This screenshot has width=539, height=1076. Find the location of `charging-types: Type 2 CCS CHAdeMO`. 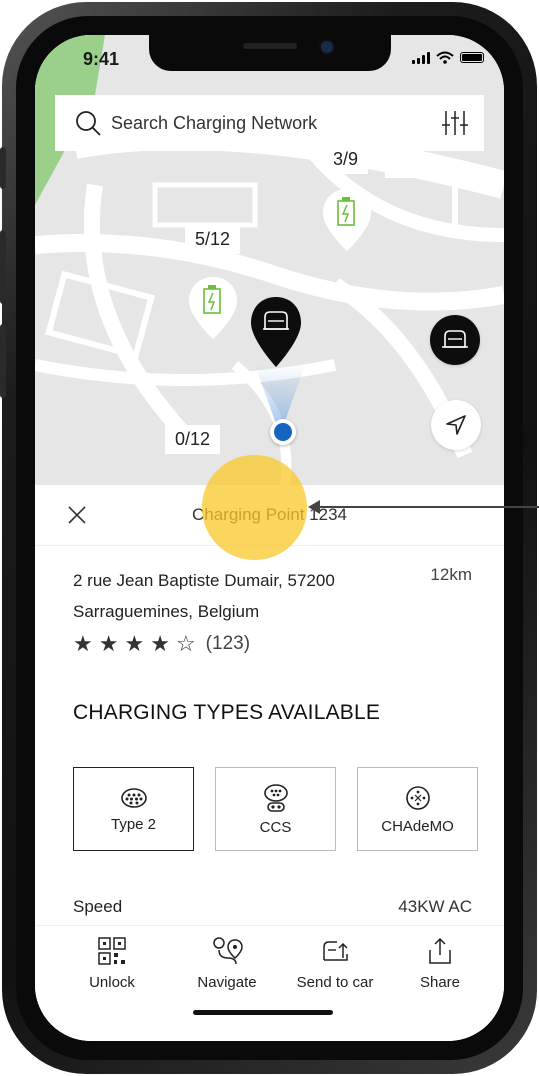

charging-types: Type 2 CCS CHAdeMO is located at coordinates (275, 809).